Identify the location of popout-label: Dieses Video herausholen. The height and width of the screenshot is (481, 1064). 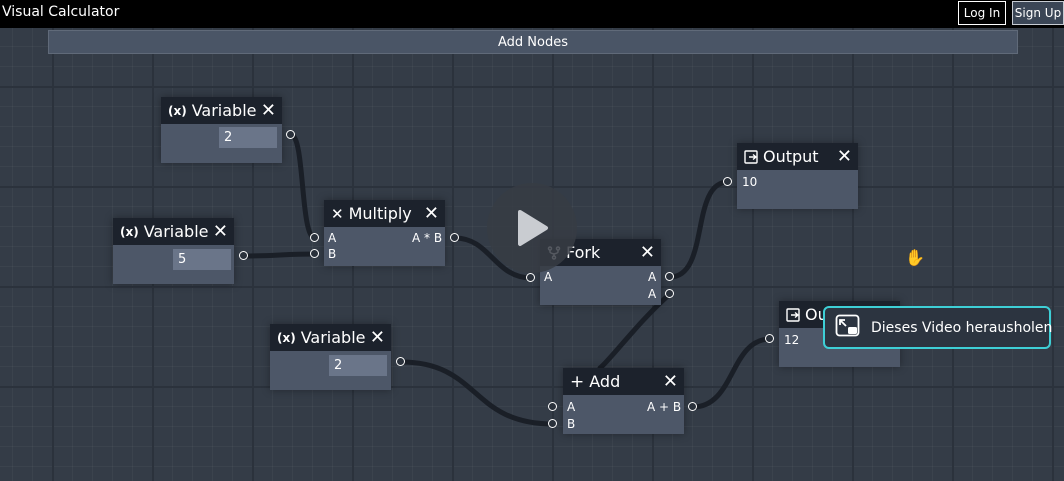
(962, 327).